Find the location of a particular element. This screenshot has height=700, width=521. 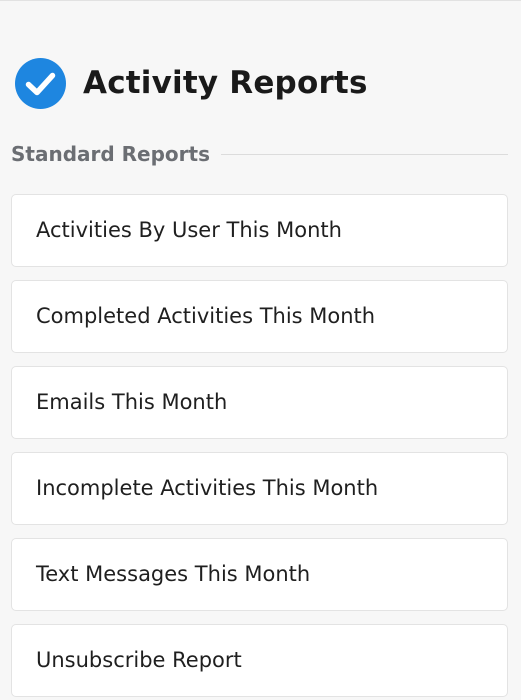

page-header: Activity Reports is located at coordinates (191, 83).